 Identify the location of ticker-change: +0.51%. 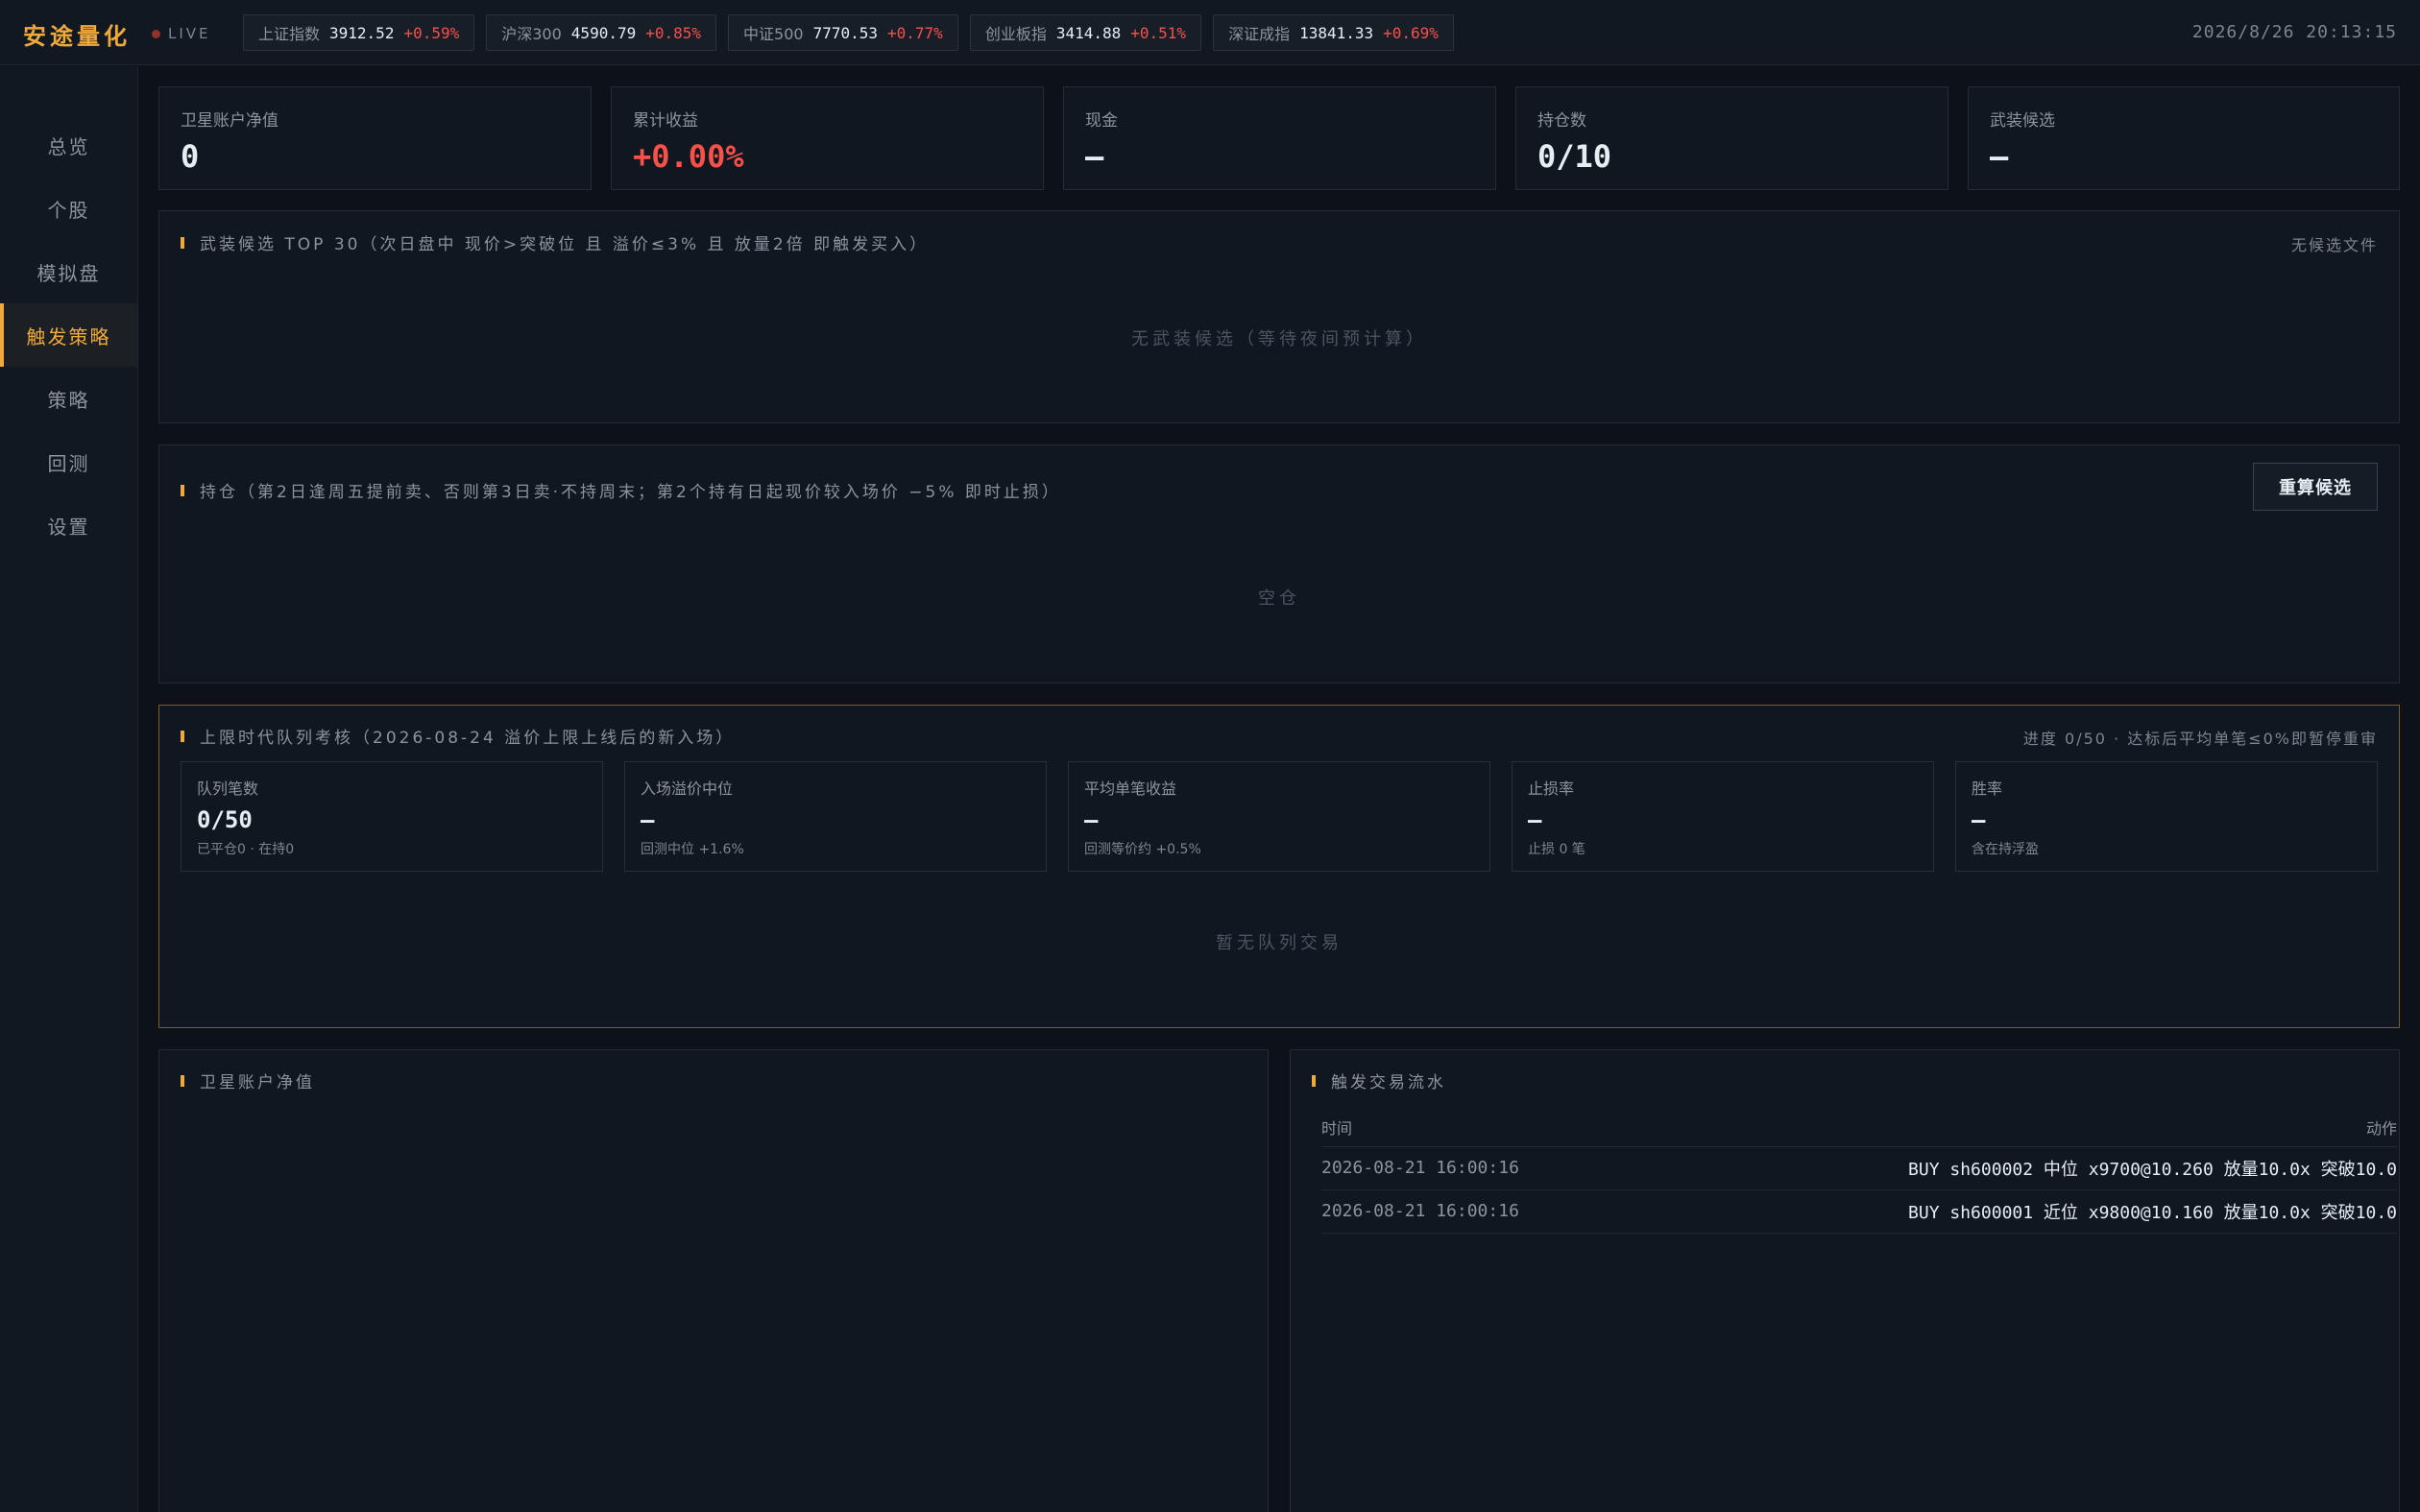
(1158, 32).